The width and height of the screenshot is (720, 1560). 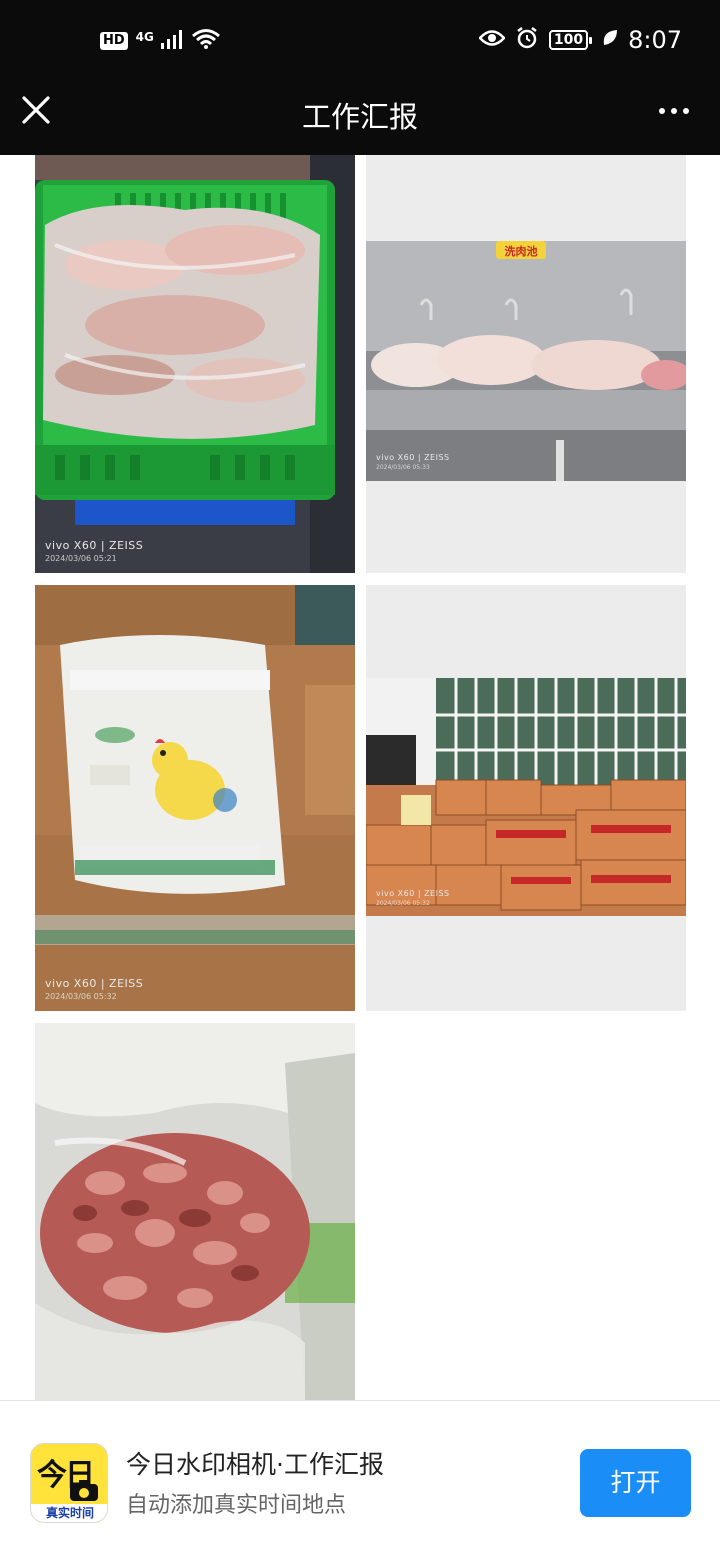 I want to click on app-icon-strip: 真实时间, so click(x=69, y=1513).